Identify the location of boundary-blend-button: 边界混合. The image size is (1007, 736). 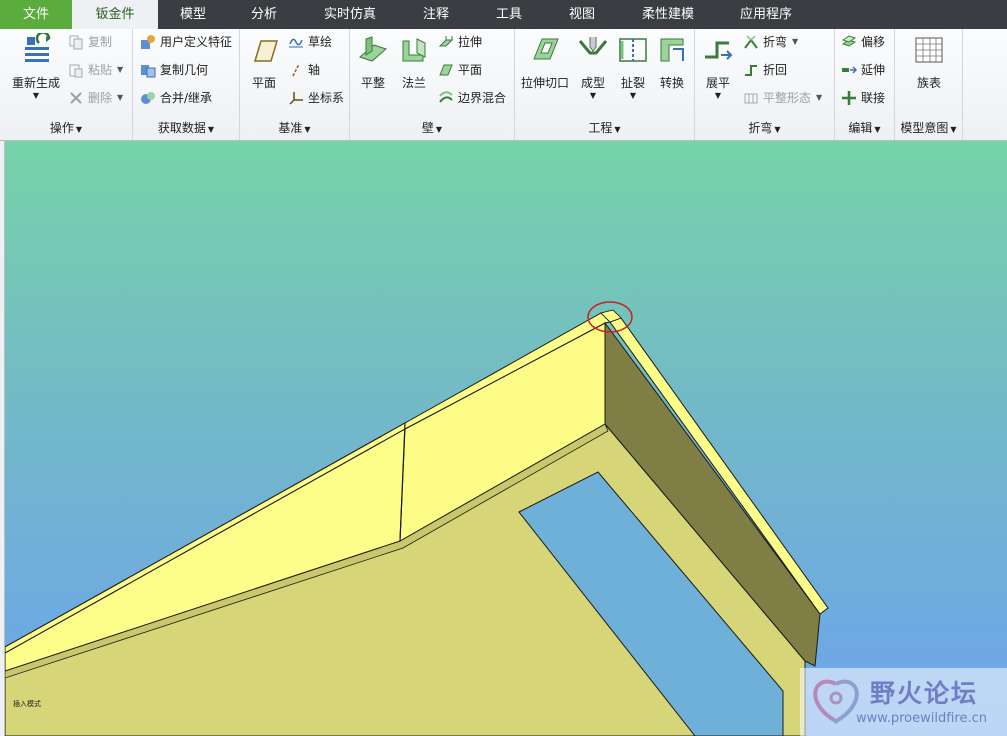
(472, 98).